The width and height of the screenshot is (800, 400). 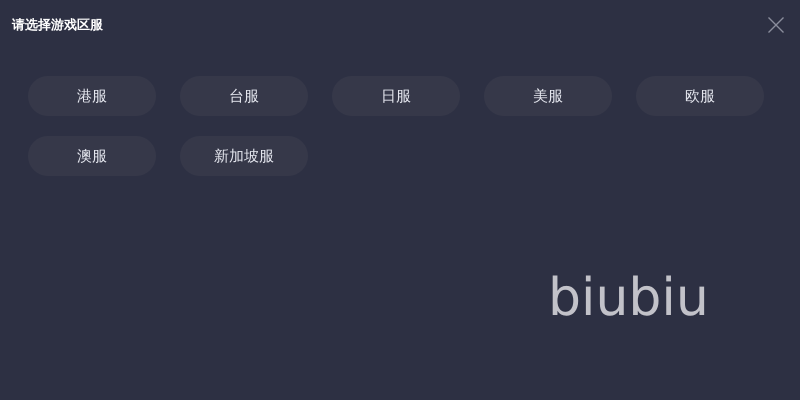 What do you see at coordinates (244, 156) in the screenshot?
I see `server-button: 新加坡服` at bounding box center [244, 156].